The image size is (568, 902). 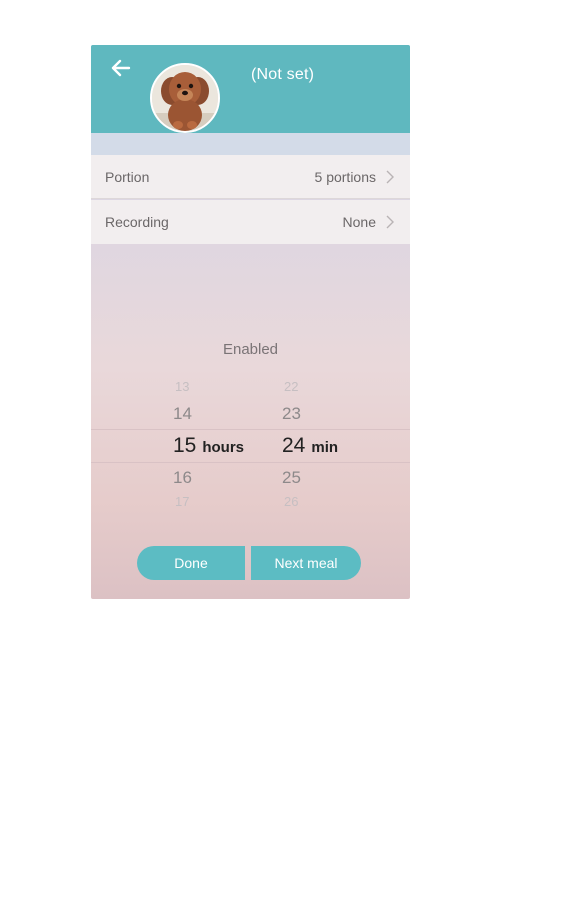 What do you see at coordinates (250, 349) in the screenshot?
I see `schedule-status: Enabled` at bounding box center [250, 349].